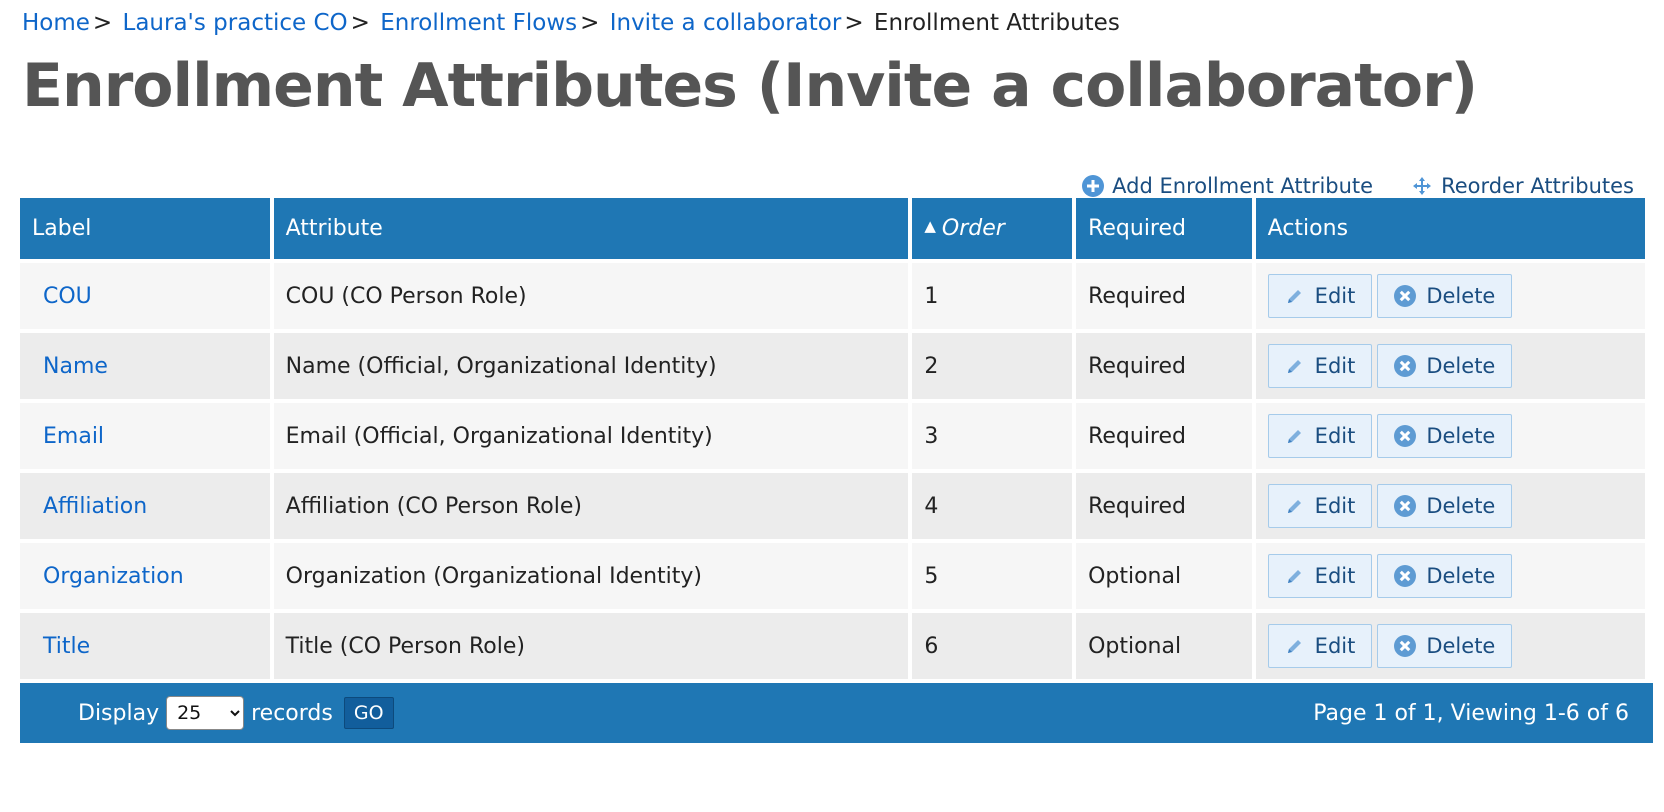 This screenshot has height=812, width=1664. I want to click on attribute-cell: Organization (Organizational Identity), so click(591, 576).